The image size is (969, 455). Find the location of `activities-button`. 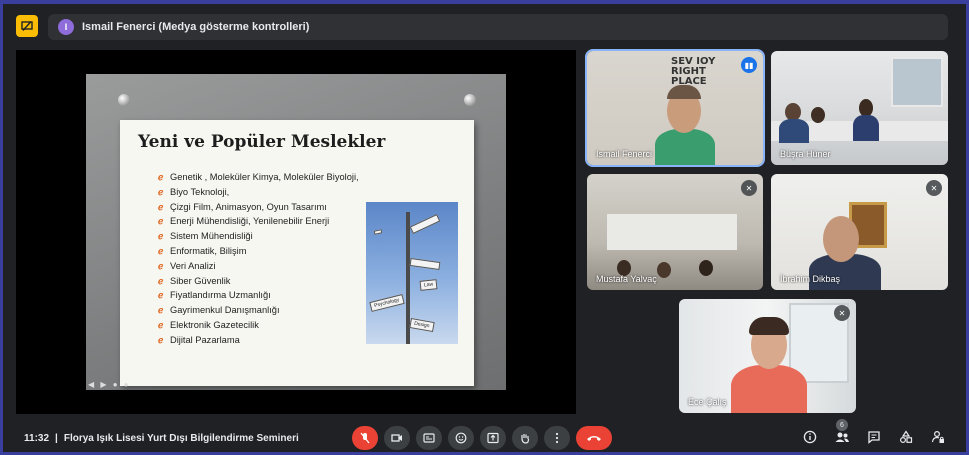

activities-button is located at coordinates (906, 437).